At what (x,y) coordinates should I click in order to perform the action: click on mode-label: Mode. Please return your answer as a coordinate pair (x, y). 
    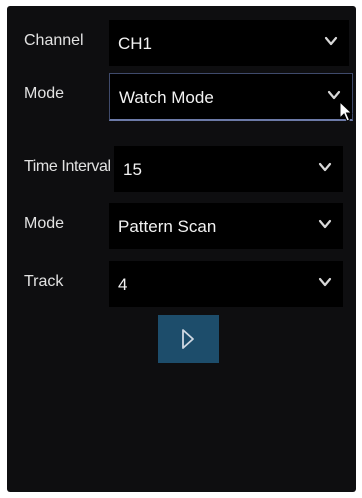
    Looking at the image, I should click on (44, 93).